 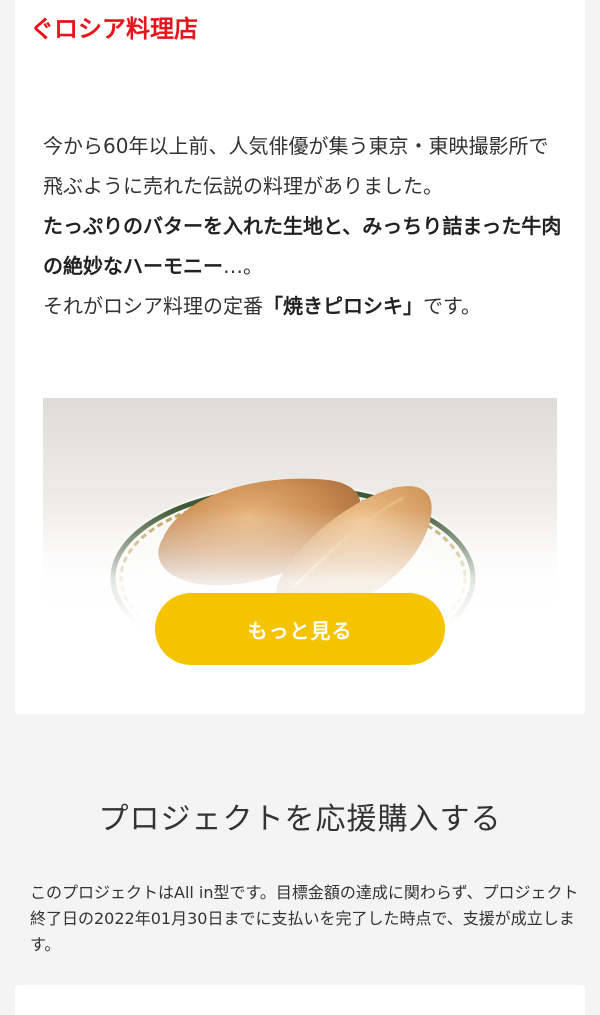 What do you see at coordinates (114, 29) in the screenshot?
I see `page-title: ぐロシア料理店` at bounding box center [114, 29].